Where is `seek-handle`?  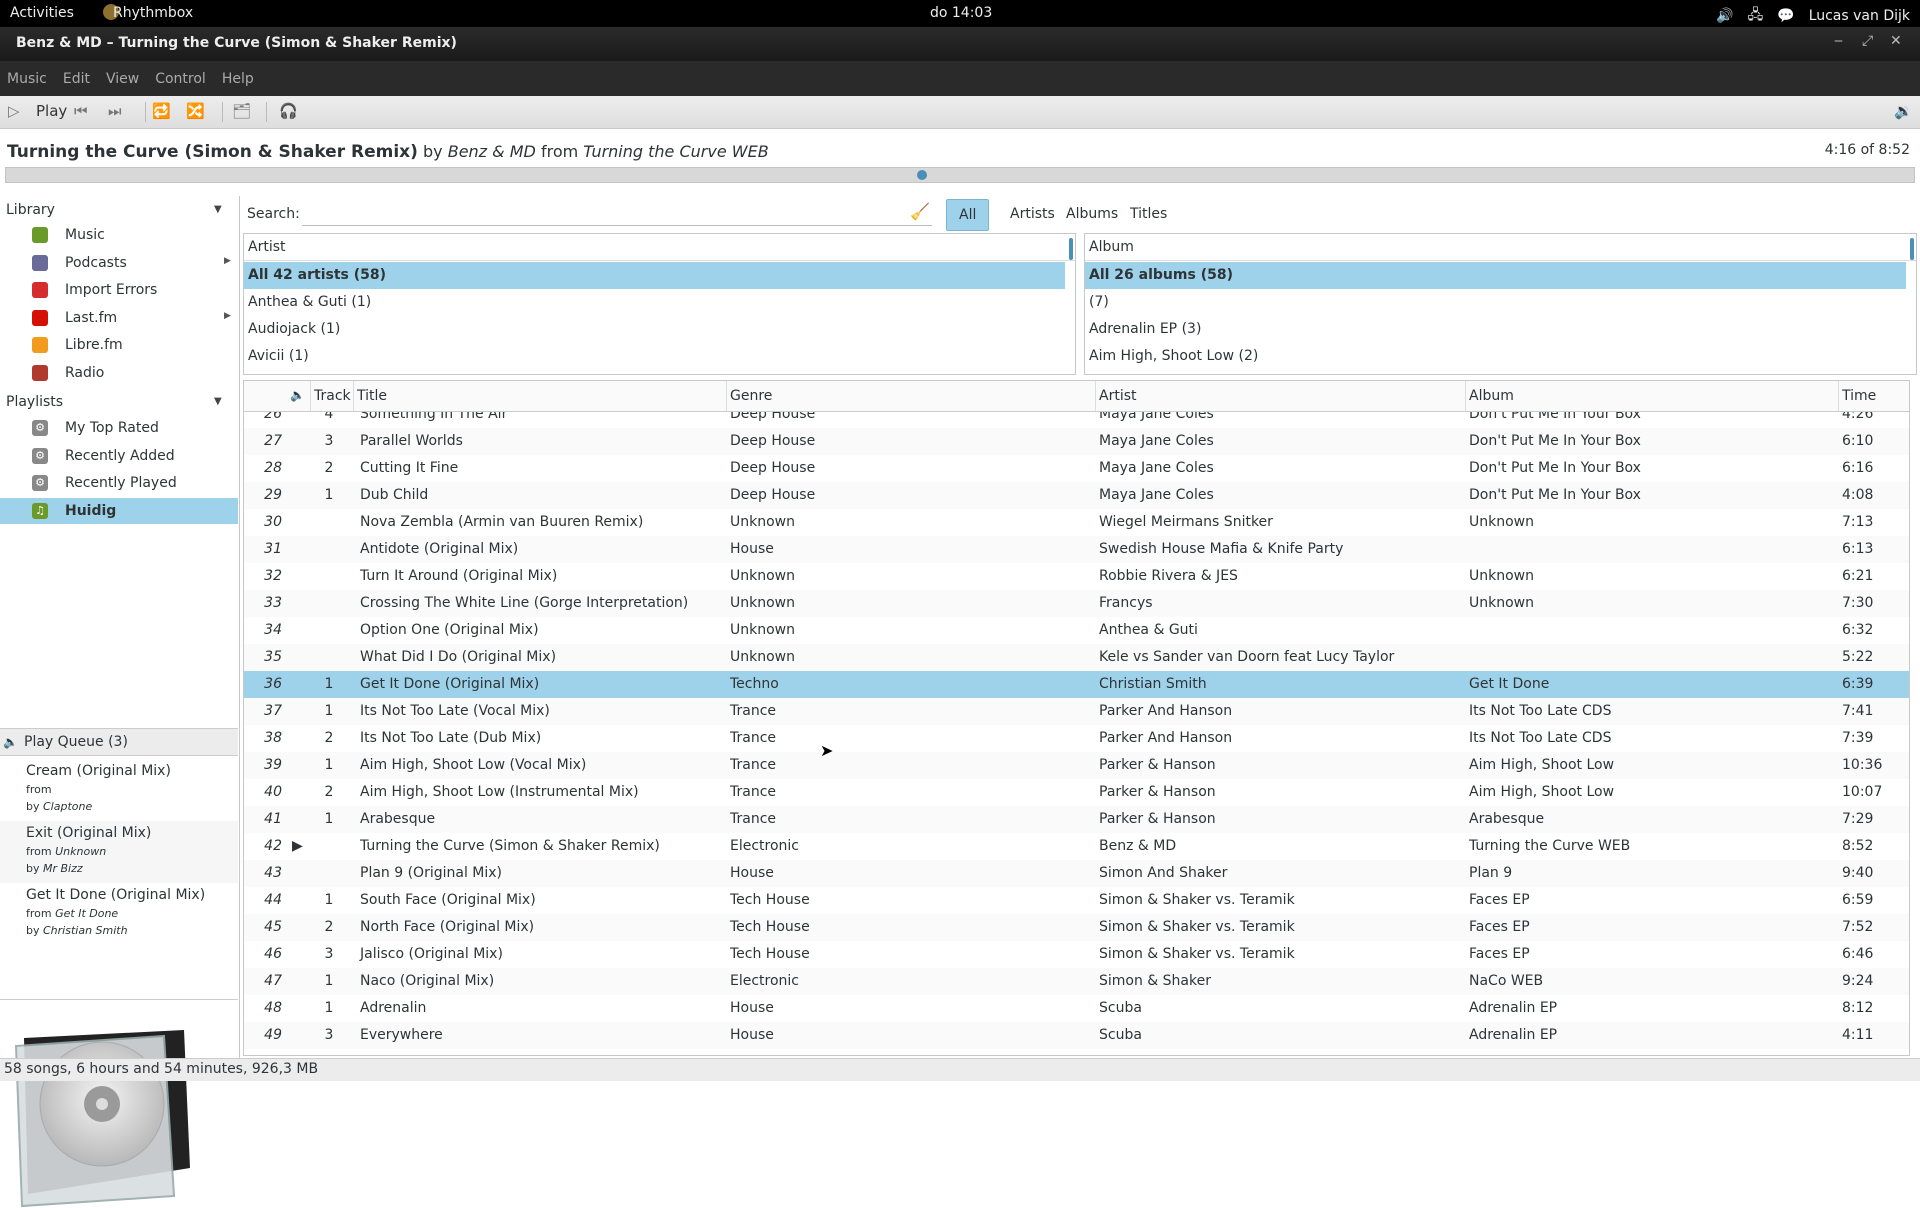
seek-handle is located at coordinates (921, 175).